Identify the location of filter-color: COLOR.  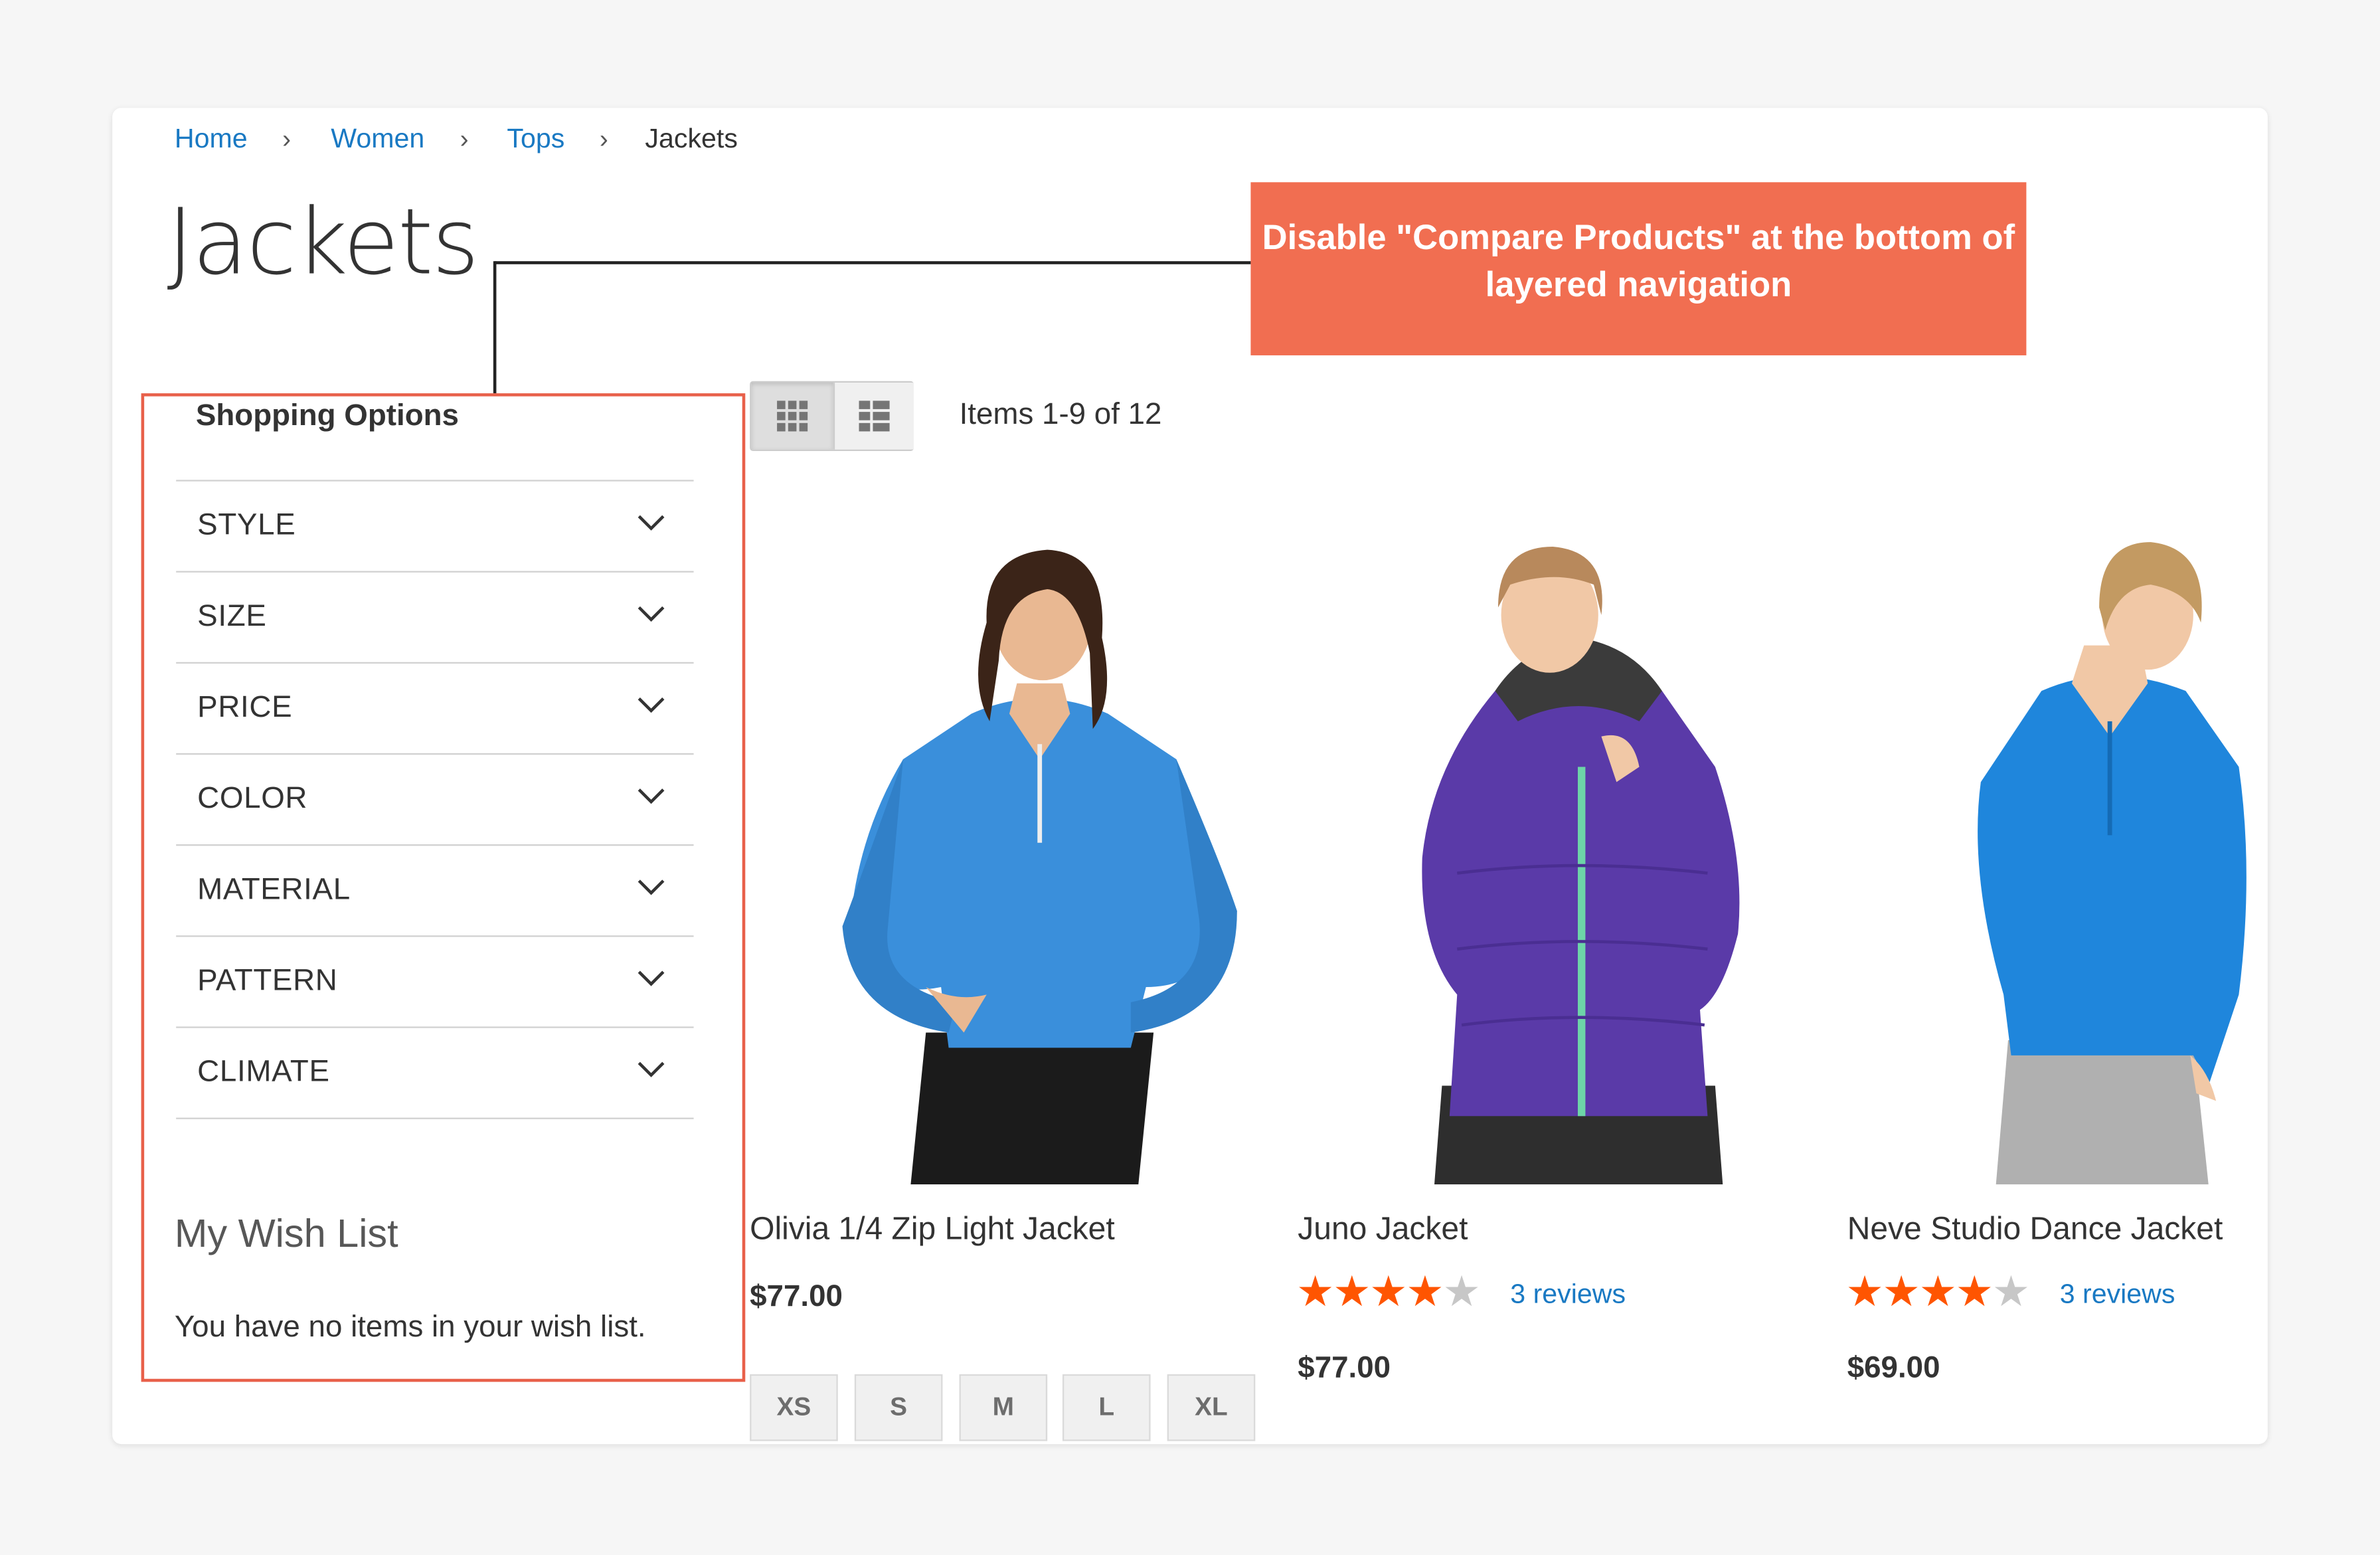
(435, 799).